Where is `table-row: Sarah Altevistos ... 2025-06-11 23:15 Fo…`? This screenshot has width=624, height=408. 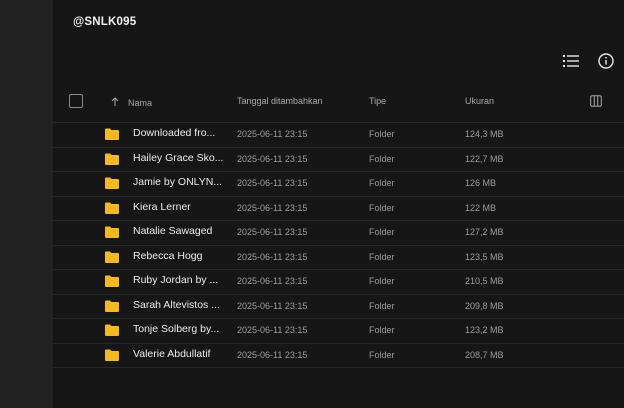 table-row: Sarah Altevistos ... 2025-06-11 23:15 Fo… is located at coordinates (338, 307).